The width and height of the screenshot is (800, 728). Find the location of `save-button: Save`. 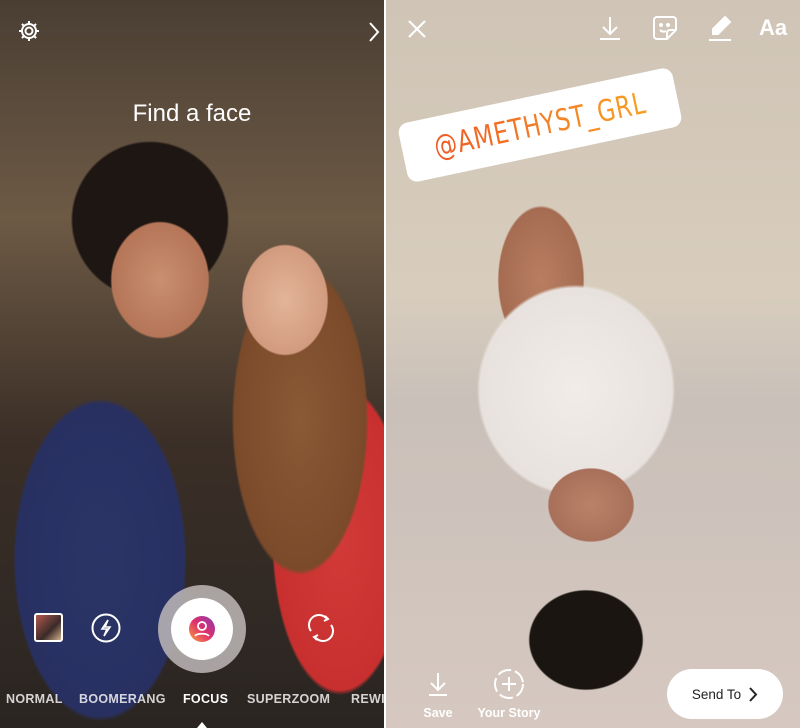

save-button: Save is located at coordinates (438, 713).